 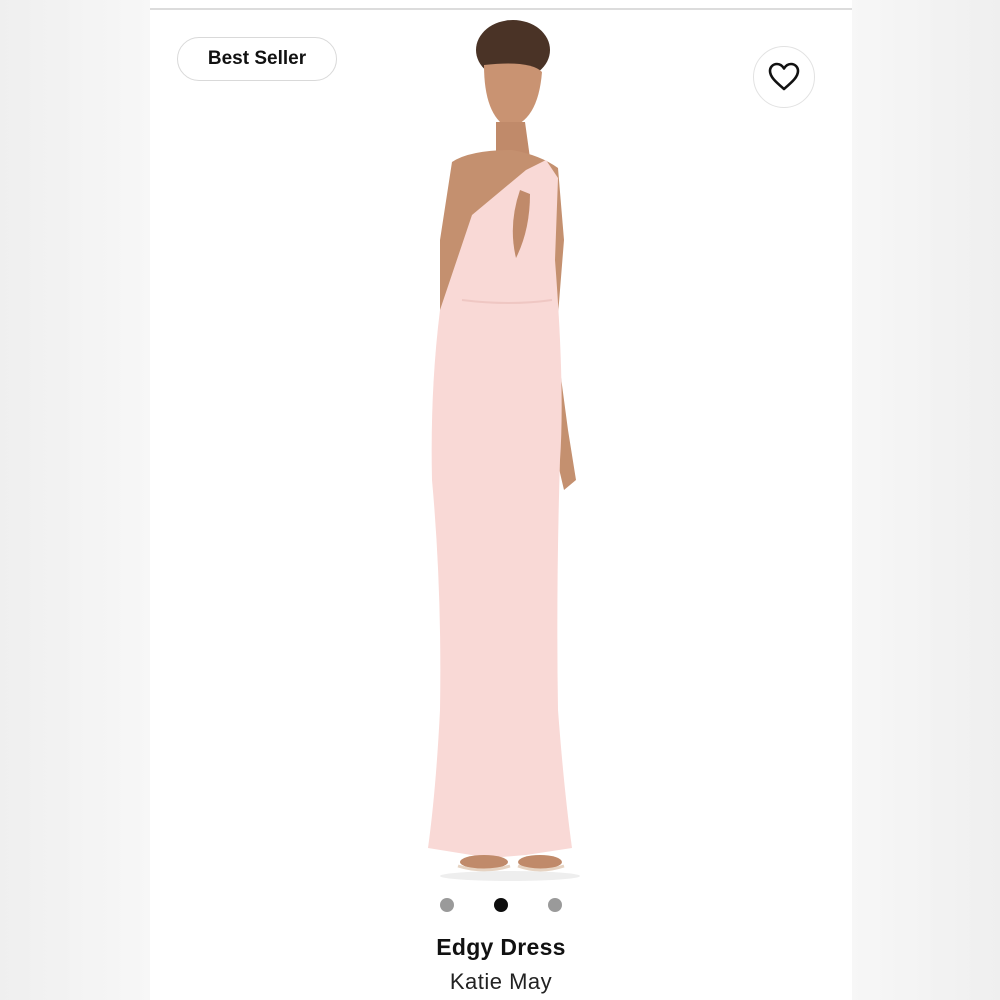 What do you see at coordinates (257, 59) in the screenshot?
I see `best-seller-badge: Best Seller` at bounding box center [257, 59].